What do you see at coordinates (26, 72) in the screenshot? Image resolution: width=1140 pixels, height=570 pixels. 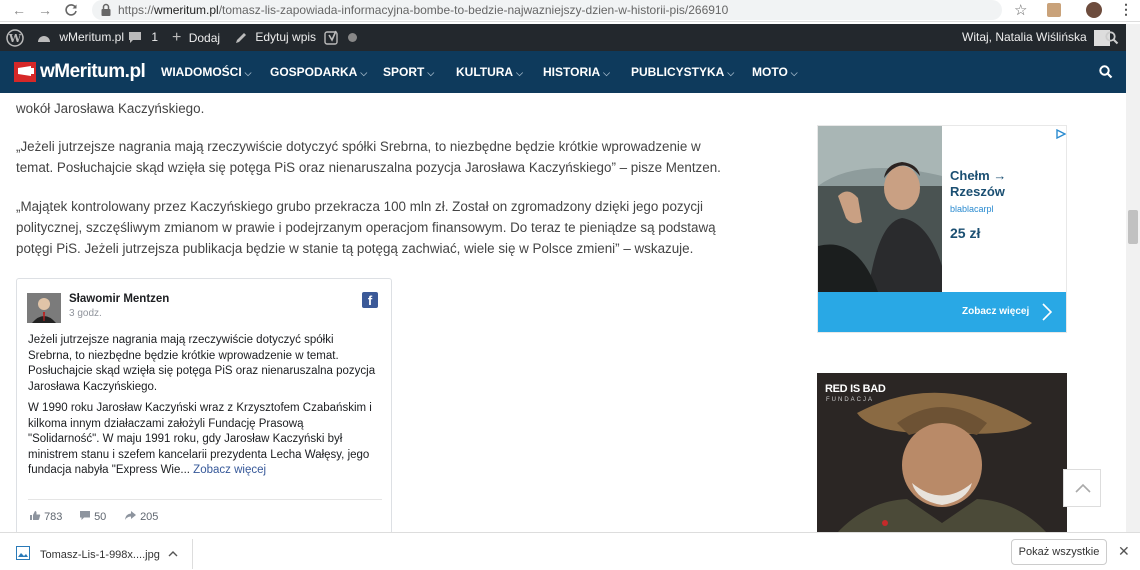 I see `site-logo-icon` at bounding box center [26, 72].